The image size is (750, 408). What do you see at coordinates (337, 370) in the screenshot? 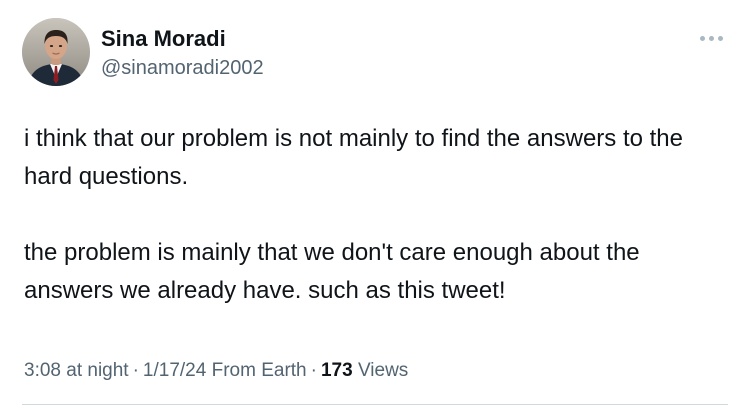
I see `views-count: 173` at bounding box center [337, 370].